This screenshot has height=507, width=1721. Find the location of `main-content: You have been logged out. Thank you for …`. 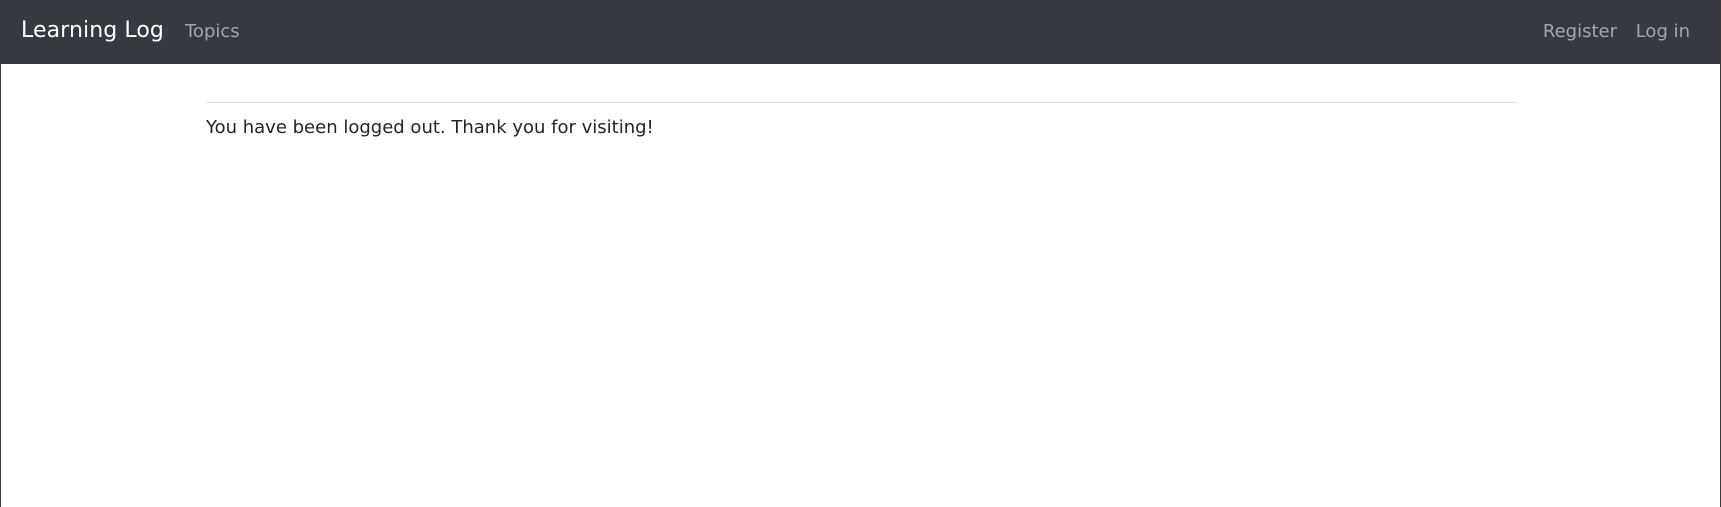

main-content: You have been logged out. Thank you for … is located at coordinates (861, 130).